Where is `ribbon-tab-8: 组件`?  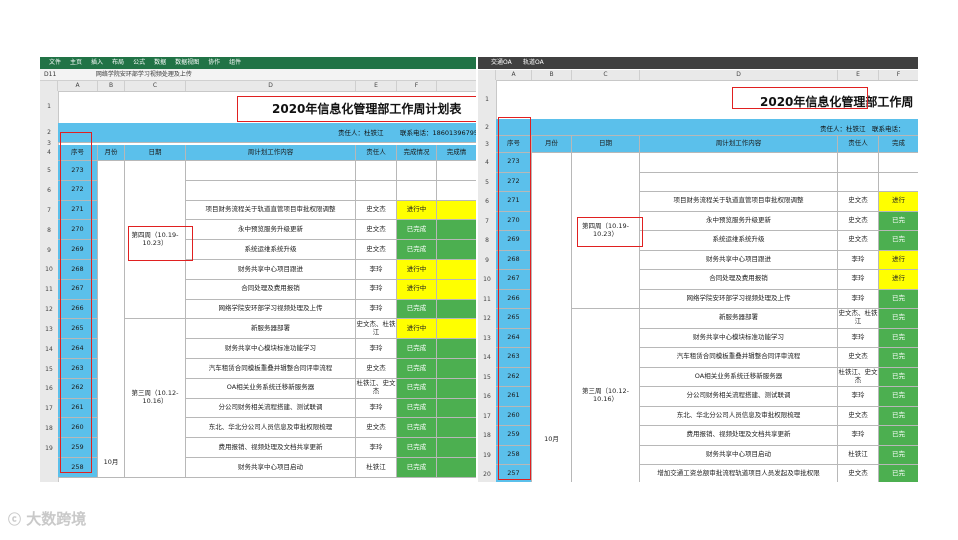
ribbon-tab-8: 组件 is located at coordinates (235, 63).